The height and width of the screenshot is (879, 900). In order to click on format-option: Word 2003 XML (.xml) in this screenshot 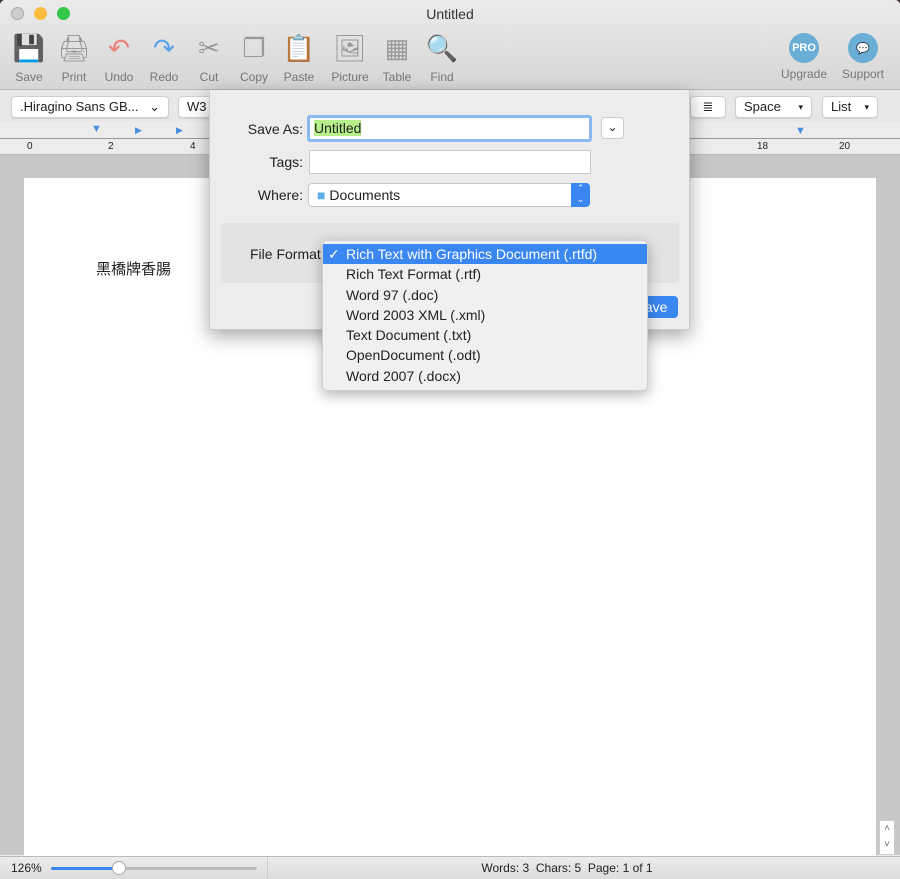, I will do `click(485, 315)`.